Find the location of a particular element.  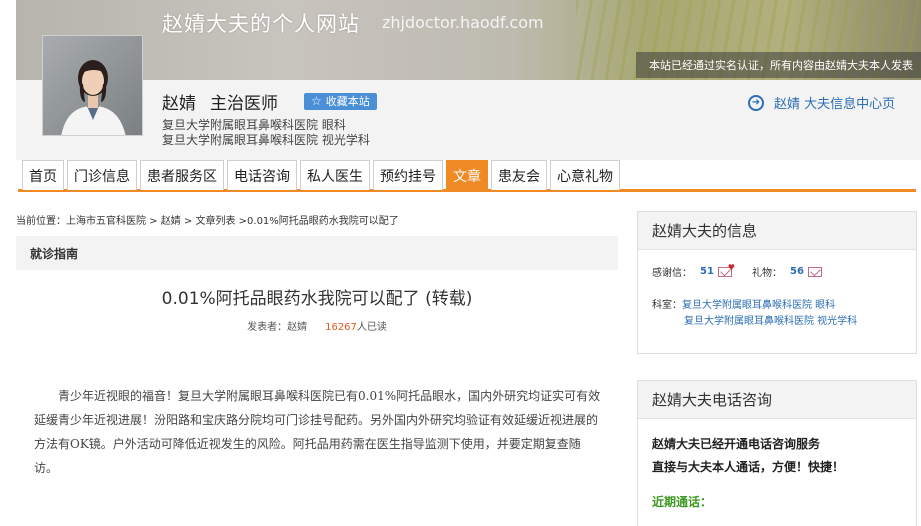

gift-letter-icon is located at coordinates (814, 271).